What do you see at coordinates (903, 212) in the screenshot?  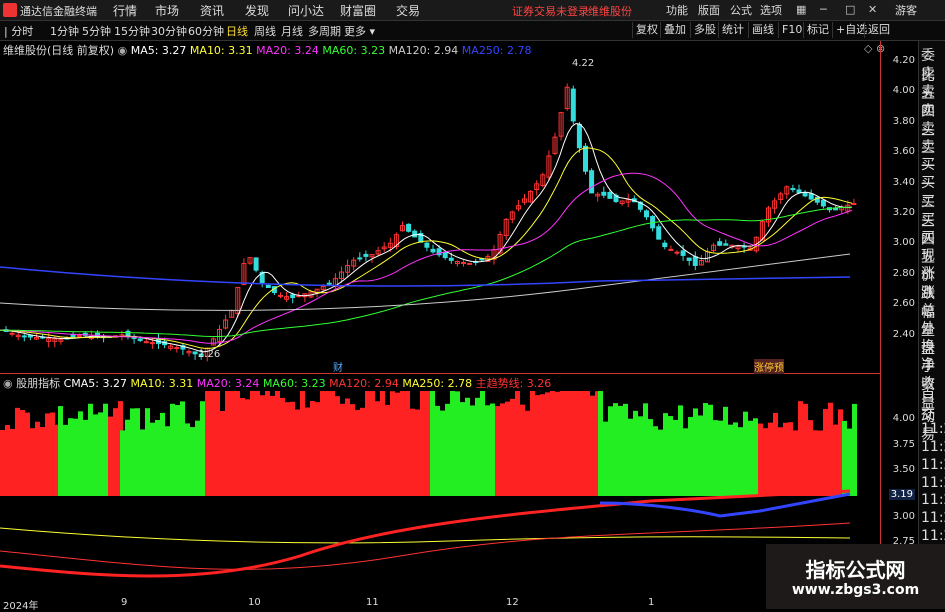 I see `y-tick: 3.20` at bounding box center [903, 212].